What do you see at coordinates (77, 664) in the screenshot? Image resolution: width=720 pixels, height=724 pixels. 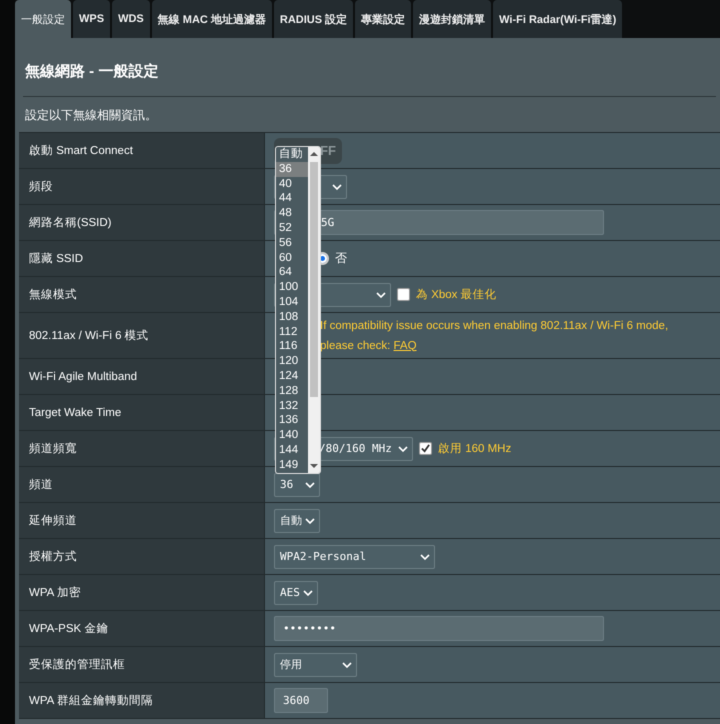 I see `field-label: 受保護的管理訊框` at bounding box center [77, 664].